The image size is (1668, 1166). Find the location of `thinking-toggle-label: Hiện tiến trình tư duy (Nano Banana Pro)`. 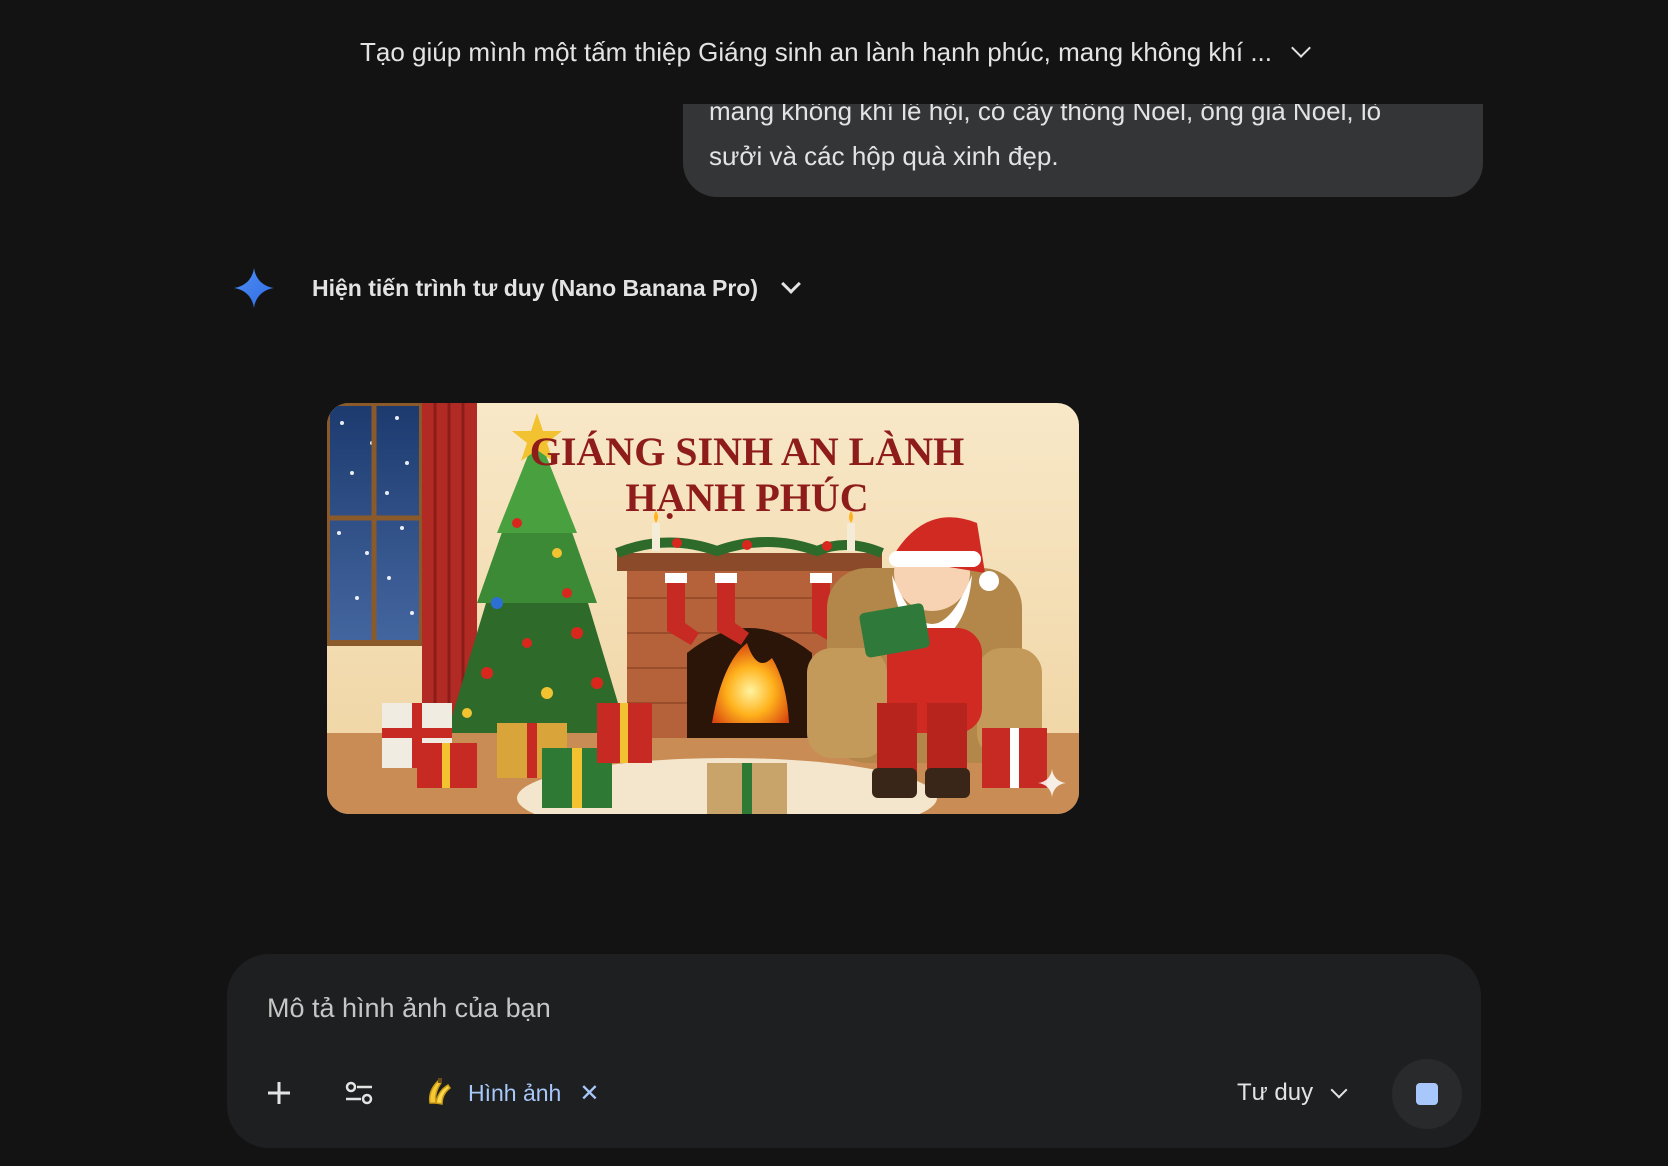

thinking-toggle-label: Hiện tiến trình tư duy (Nano Banana Pro) is located at coordinates (535, 287).